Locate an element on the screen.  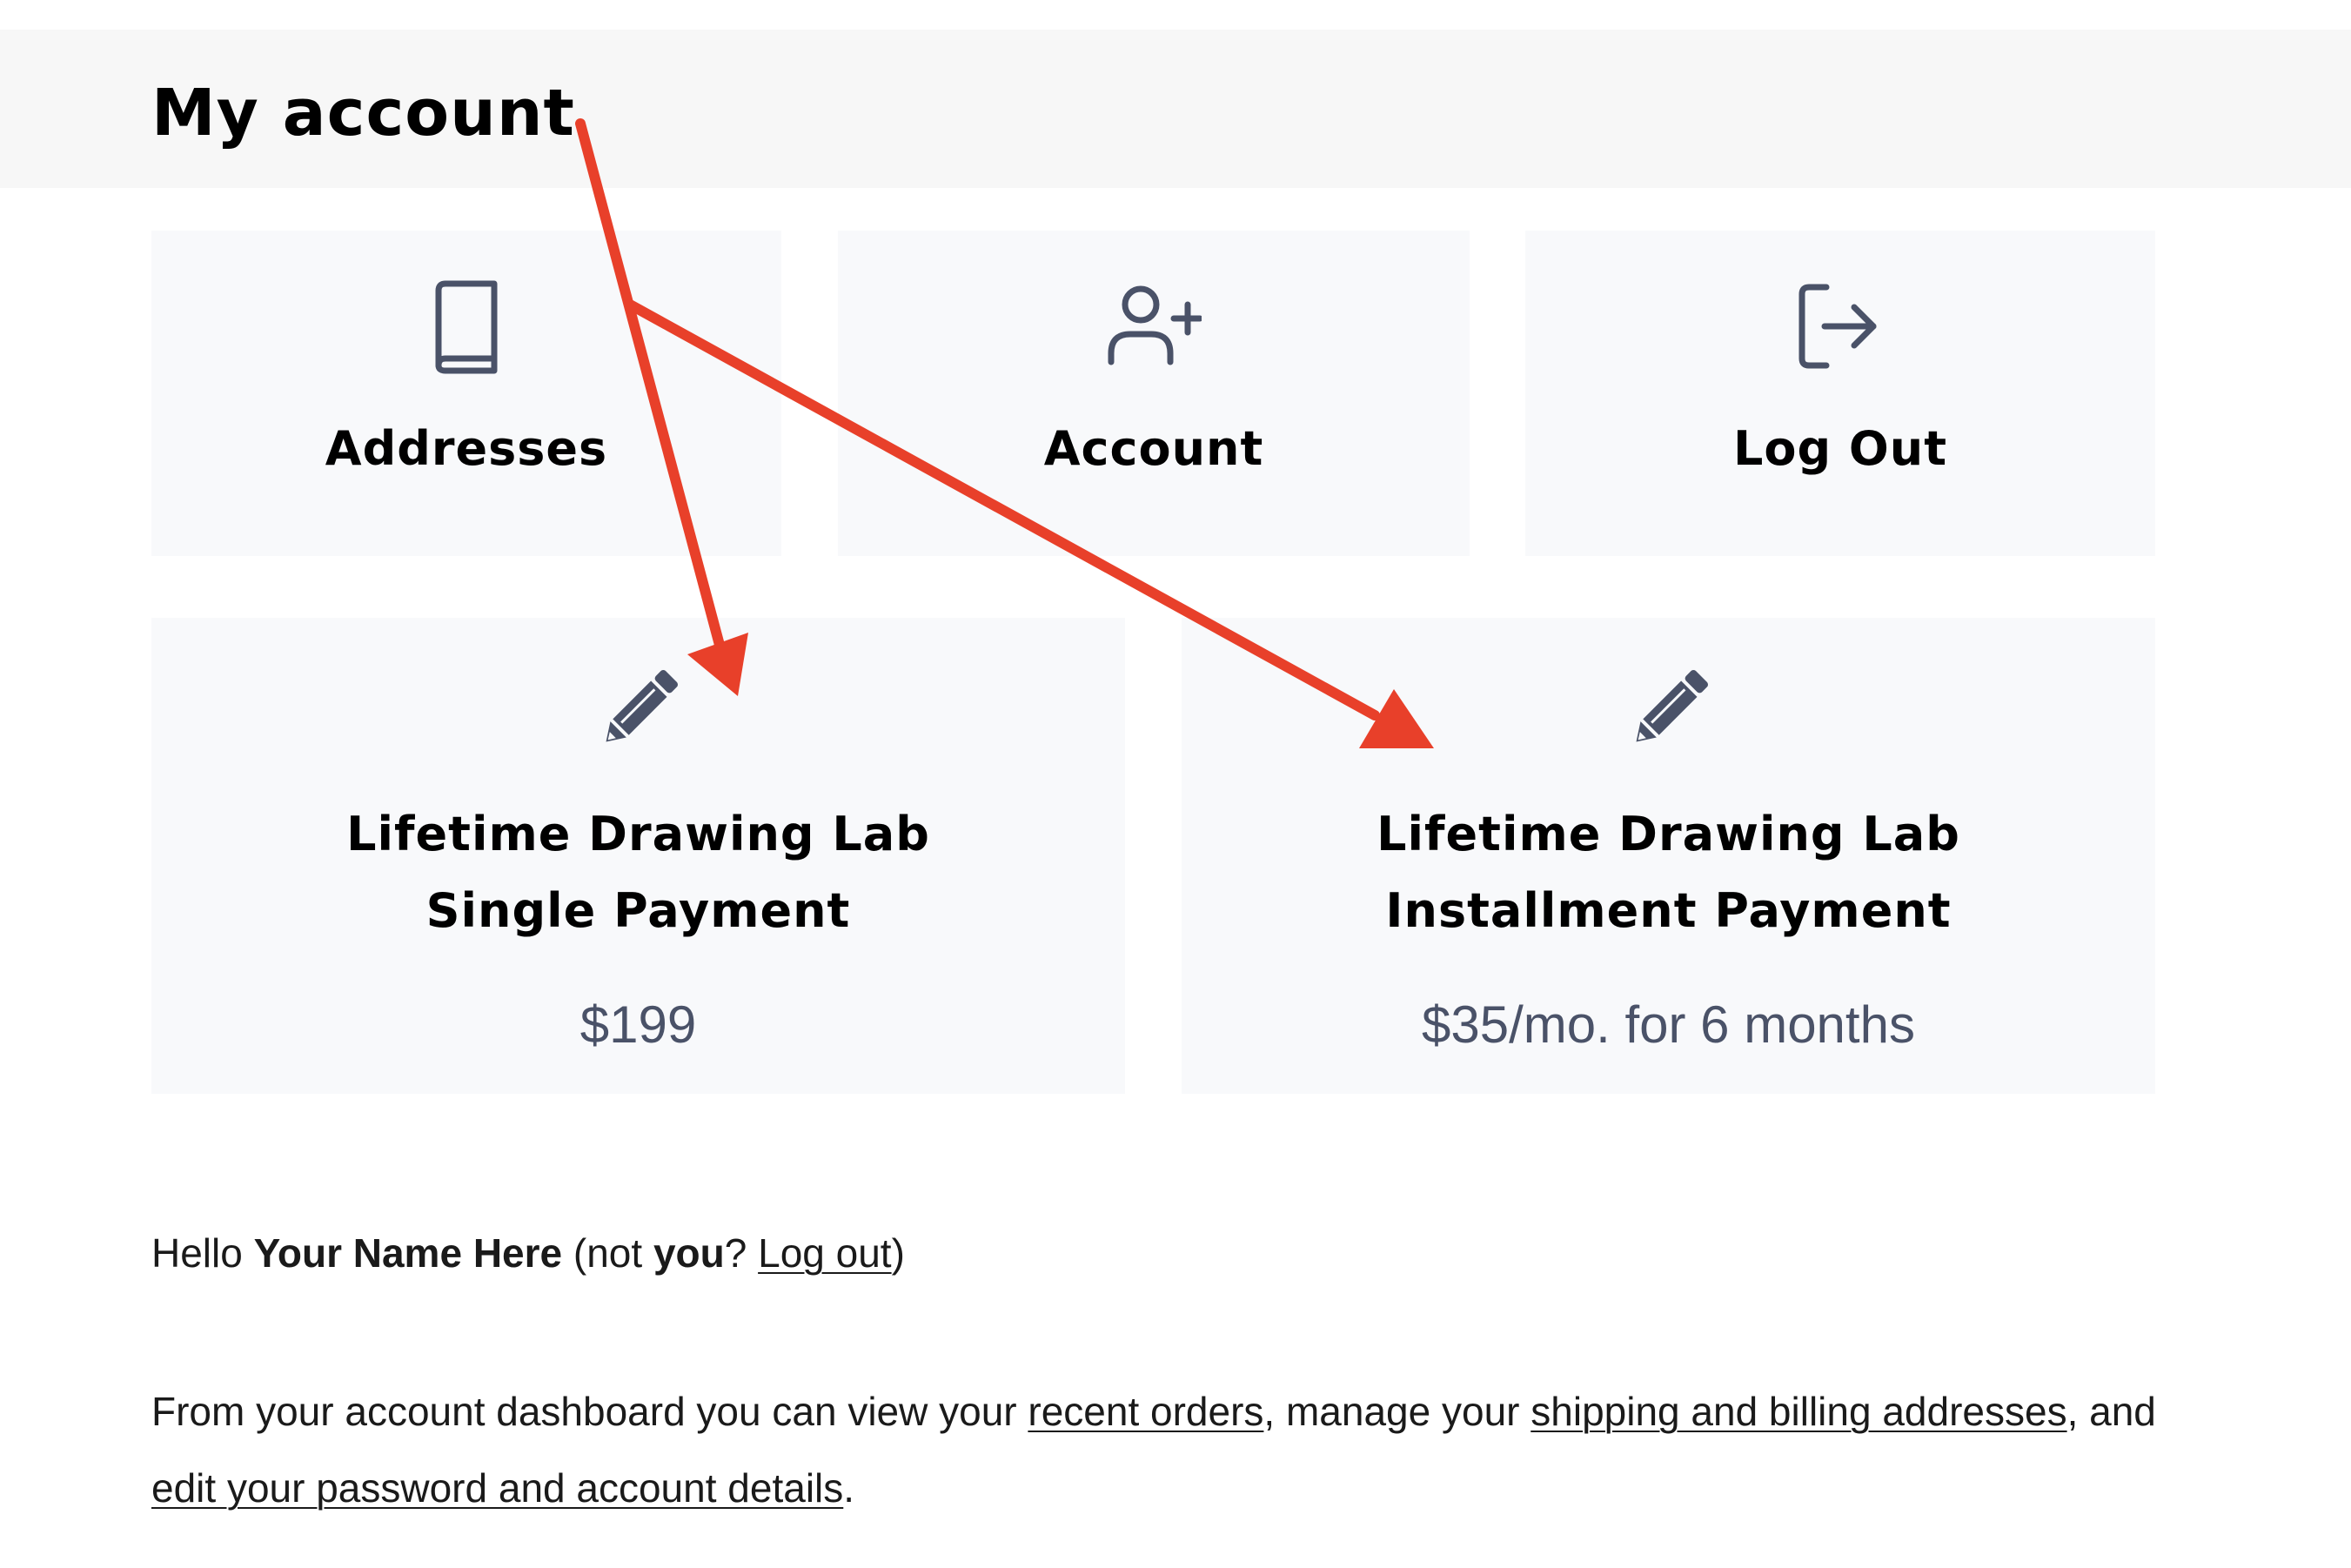
addresses-label: Addresses is located at coordinates (467, 449).